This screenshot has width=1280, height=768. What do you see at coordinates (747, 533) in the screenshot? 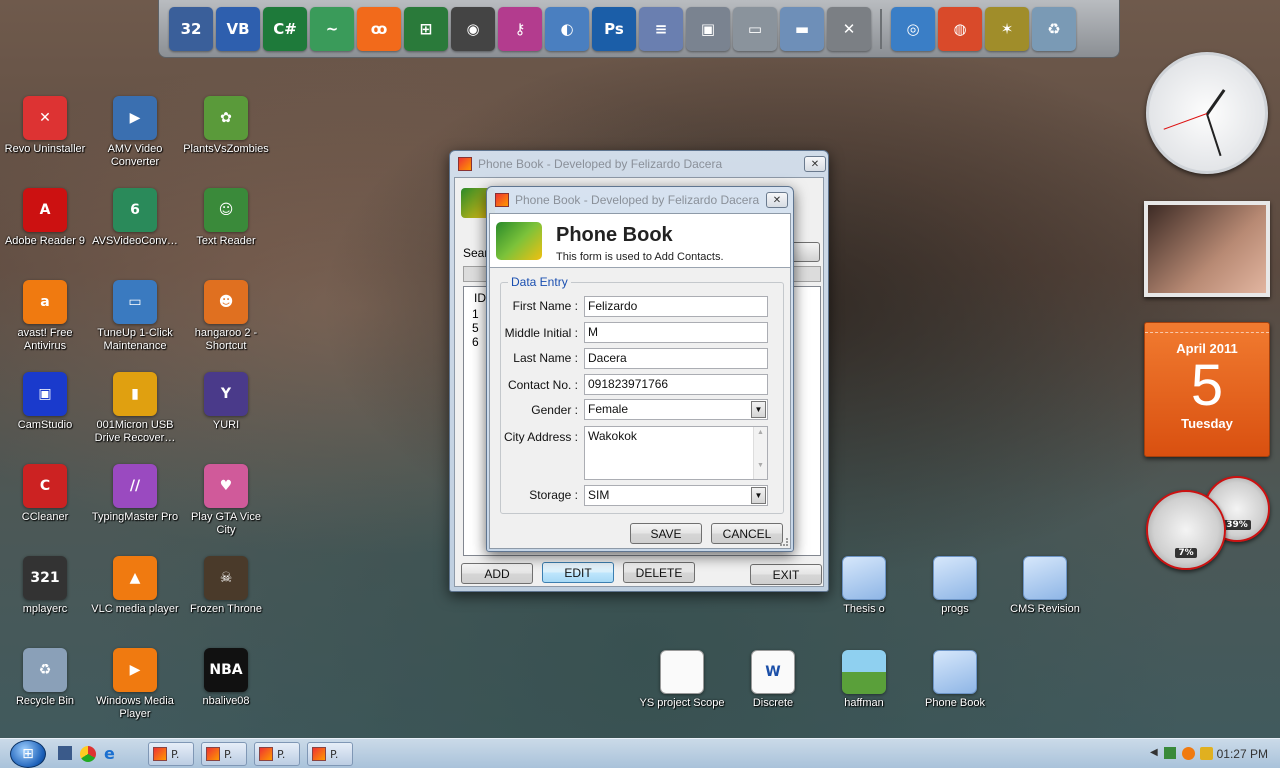
I see `cancel-button: CANCEL` at bounding box center [747, 533].